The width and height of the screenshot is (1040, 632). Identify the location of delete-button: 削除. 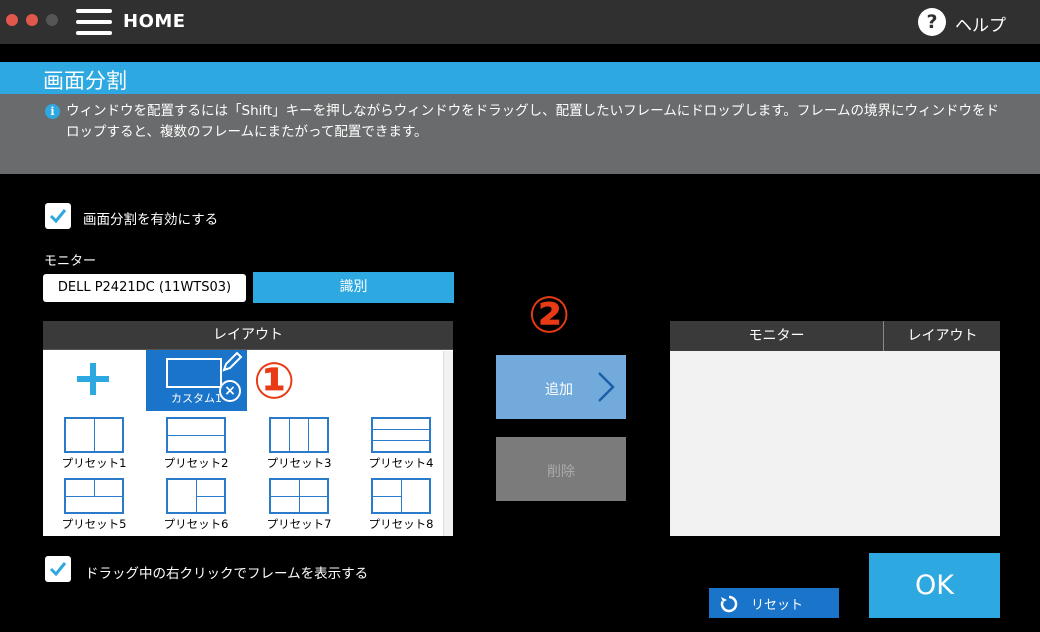
(561, 469).